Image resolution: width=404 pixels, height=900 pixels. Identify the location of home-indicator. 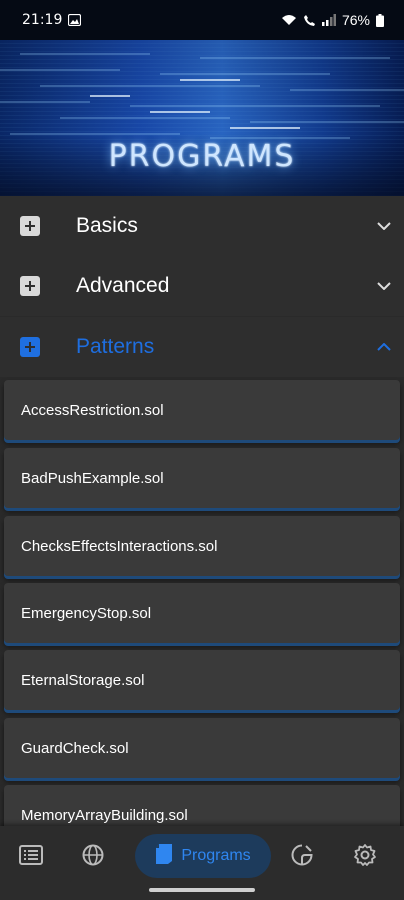
(202, 890).